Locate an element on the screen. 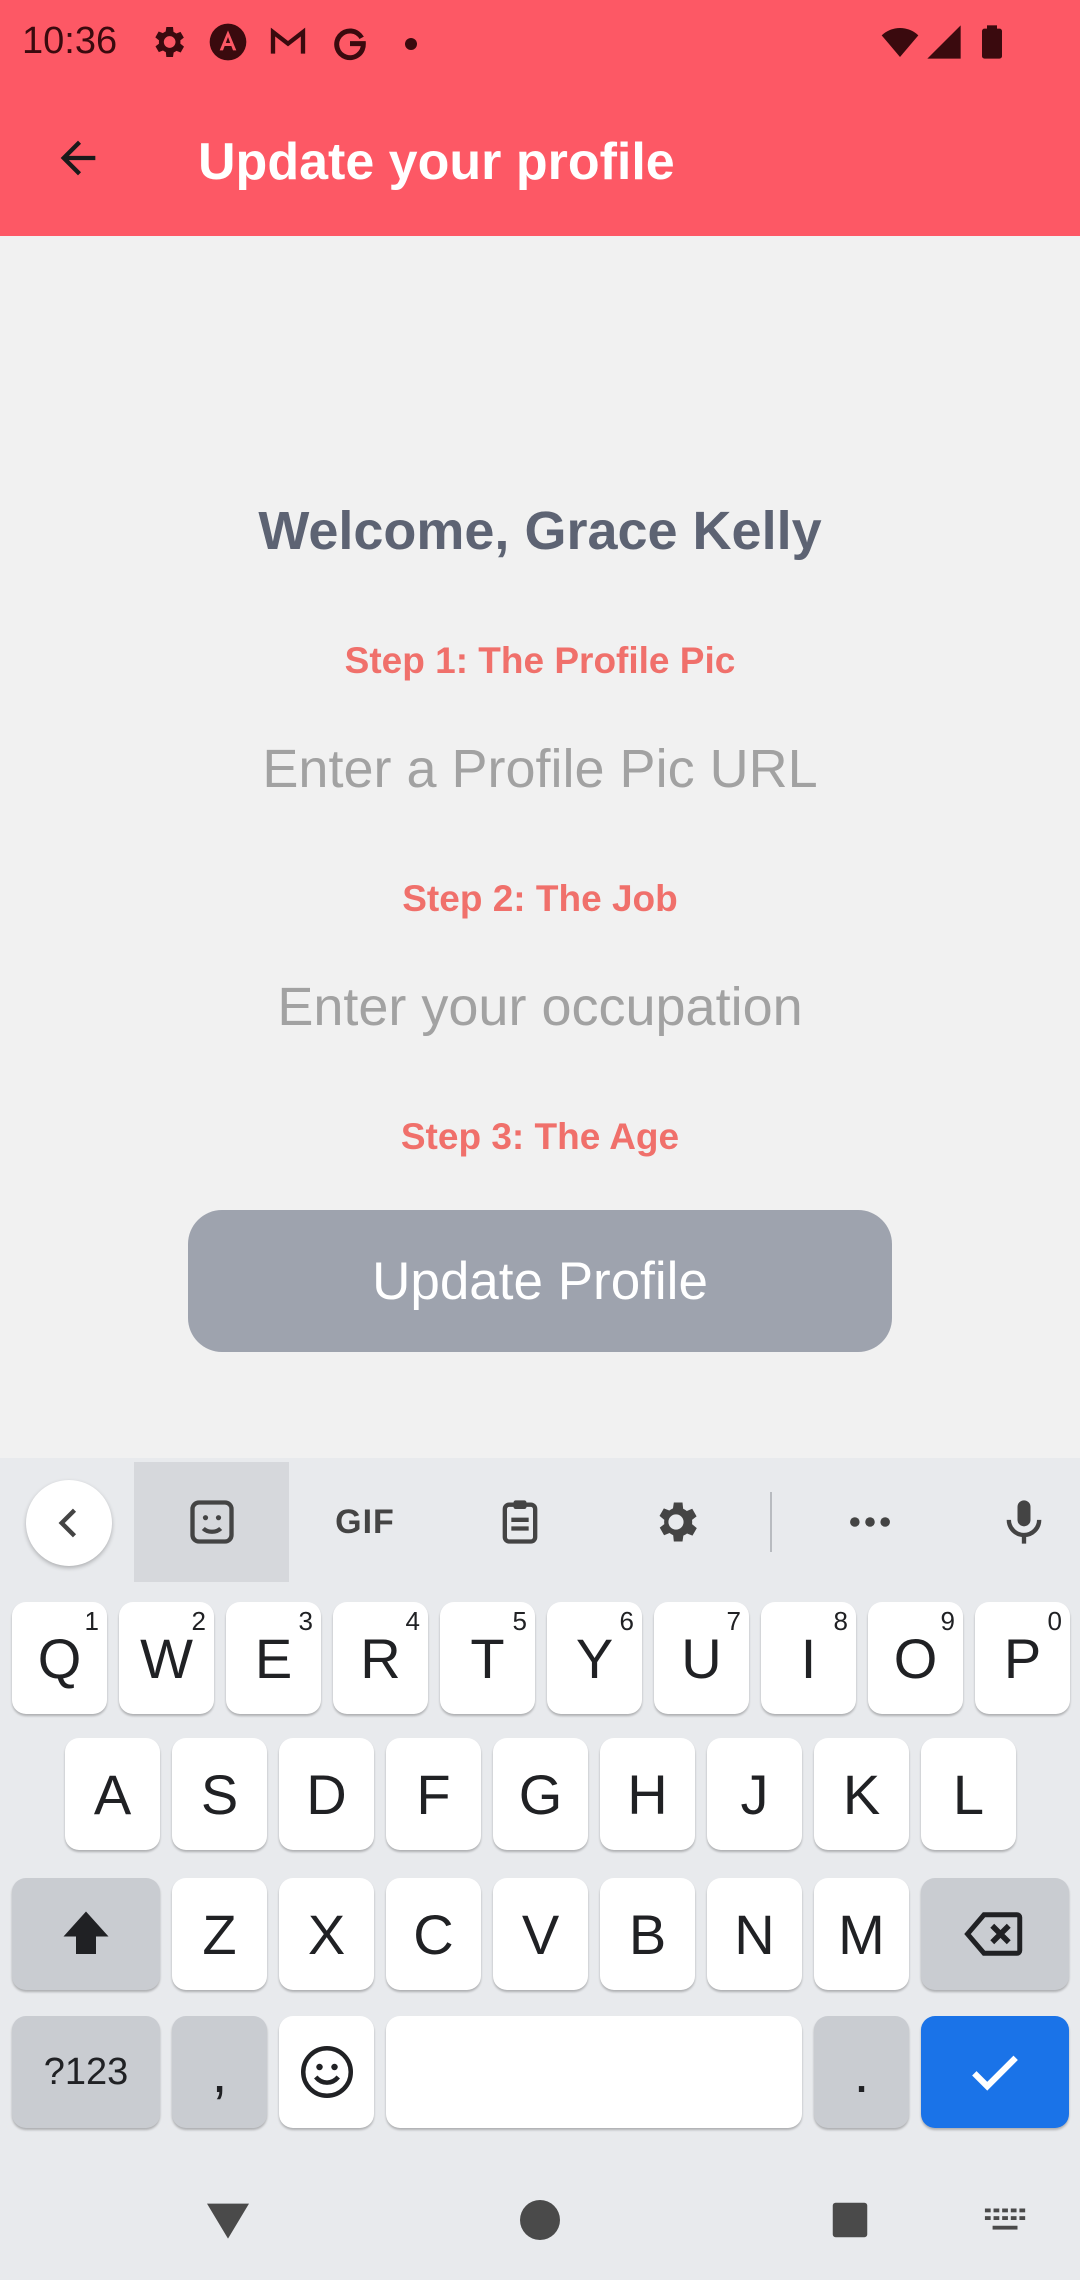 The width and height of the screenshot is (1080, 2280). step3-label: Step 3: The Age is located at coordinates (540, 1136).